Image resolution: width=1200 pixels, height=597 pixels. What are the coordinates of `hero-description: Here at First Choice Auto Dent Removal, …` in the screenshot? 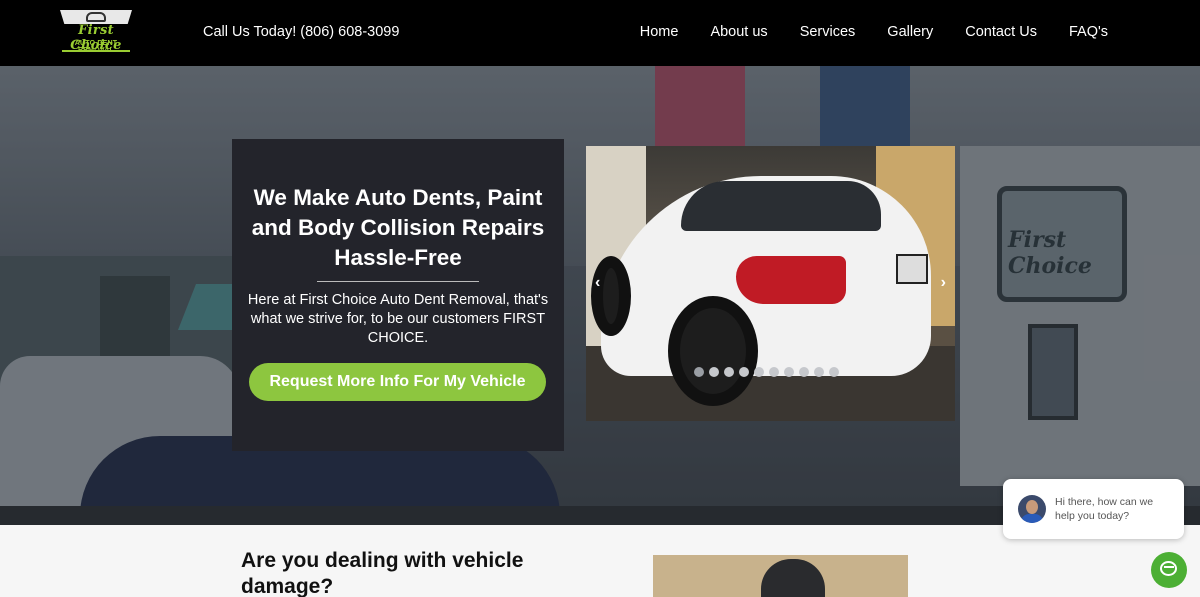 It's located at (398, 319).